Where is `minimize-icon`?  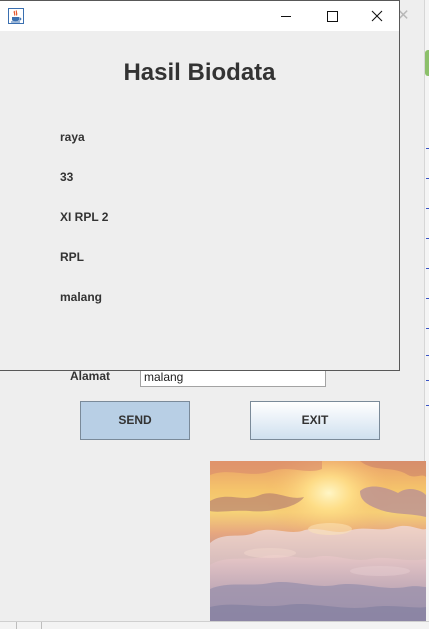
minimize-icon is located at coordinates (286, 16).